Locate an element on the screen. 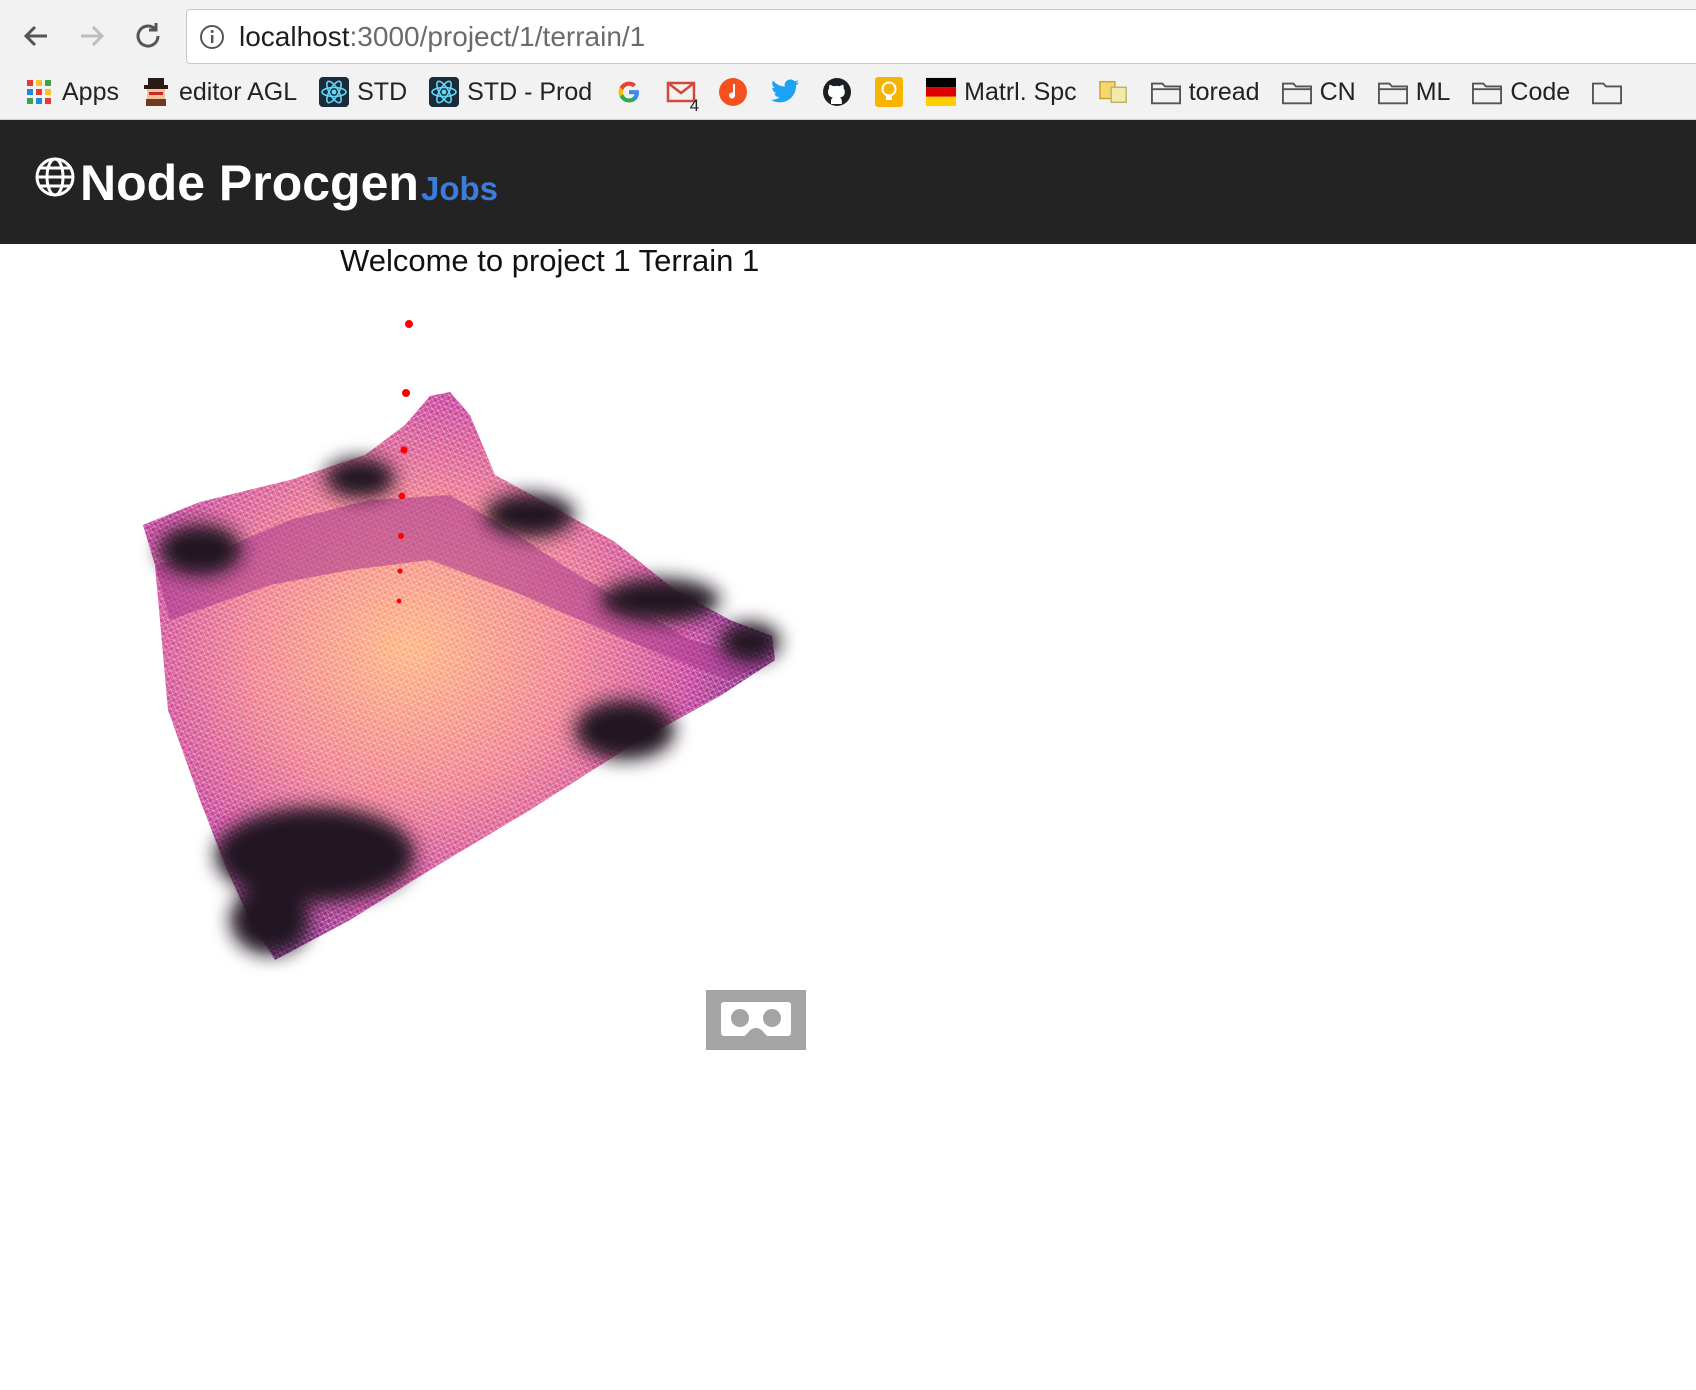  vr-mode-button is located at coordinates (756, 1020).